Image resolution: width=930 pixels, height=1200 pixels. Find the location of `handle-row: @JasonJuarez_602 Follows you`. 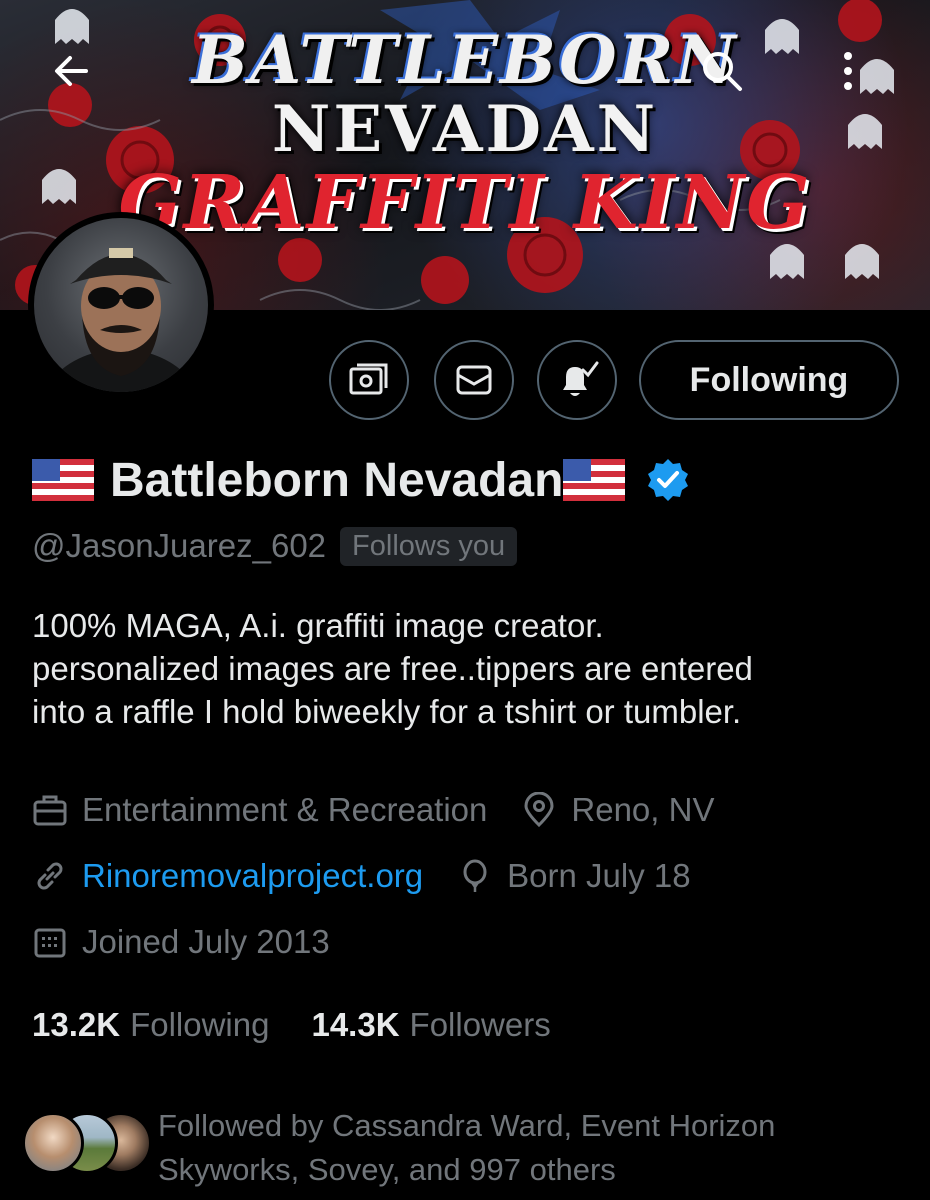

handle-row: @JasonJuarez_602 Follows you is located at coordinates (275, 546).